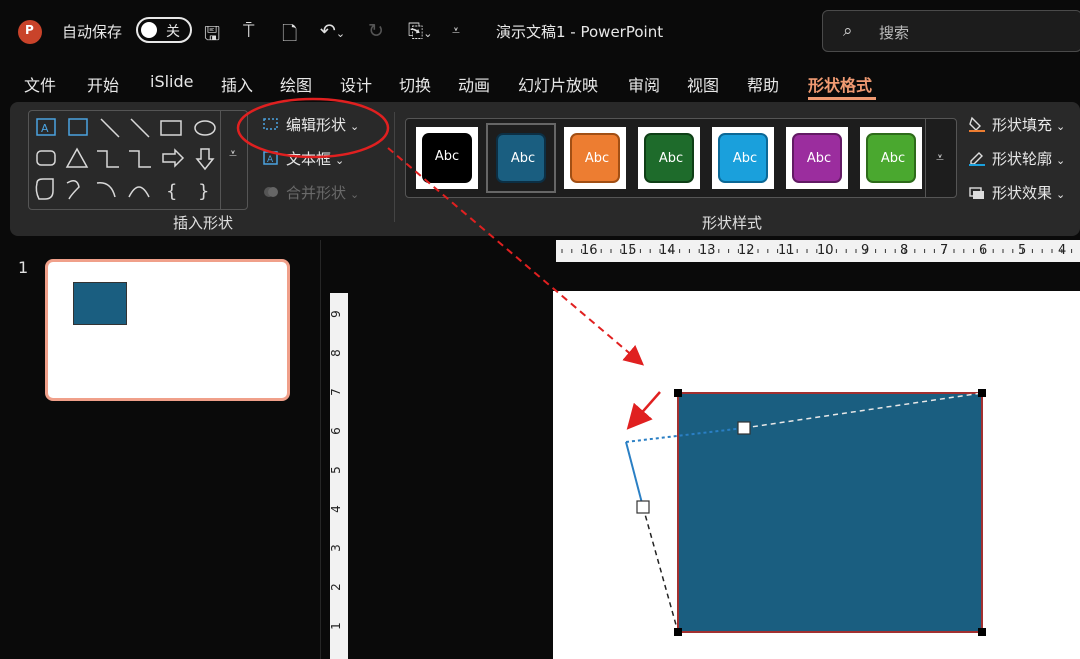 Image resolution: width=1080 pixels, height=659 pixels. I want to click on save-icon: 🖫, so click(212, 36).